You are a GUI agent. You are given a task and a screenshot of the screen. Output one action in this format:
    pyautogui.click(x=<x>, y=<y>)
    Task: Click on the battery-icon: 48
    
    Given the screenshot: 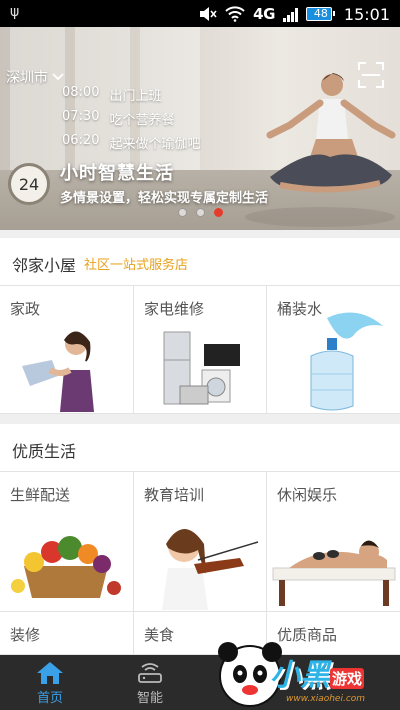 What is the action you would take?
    pyautogui.click(x=320, y=14)
    